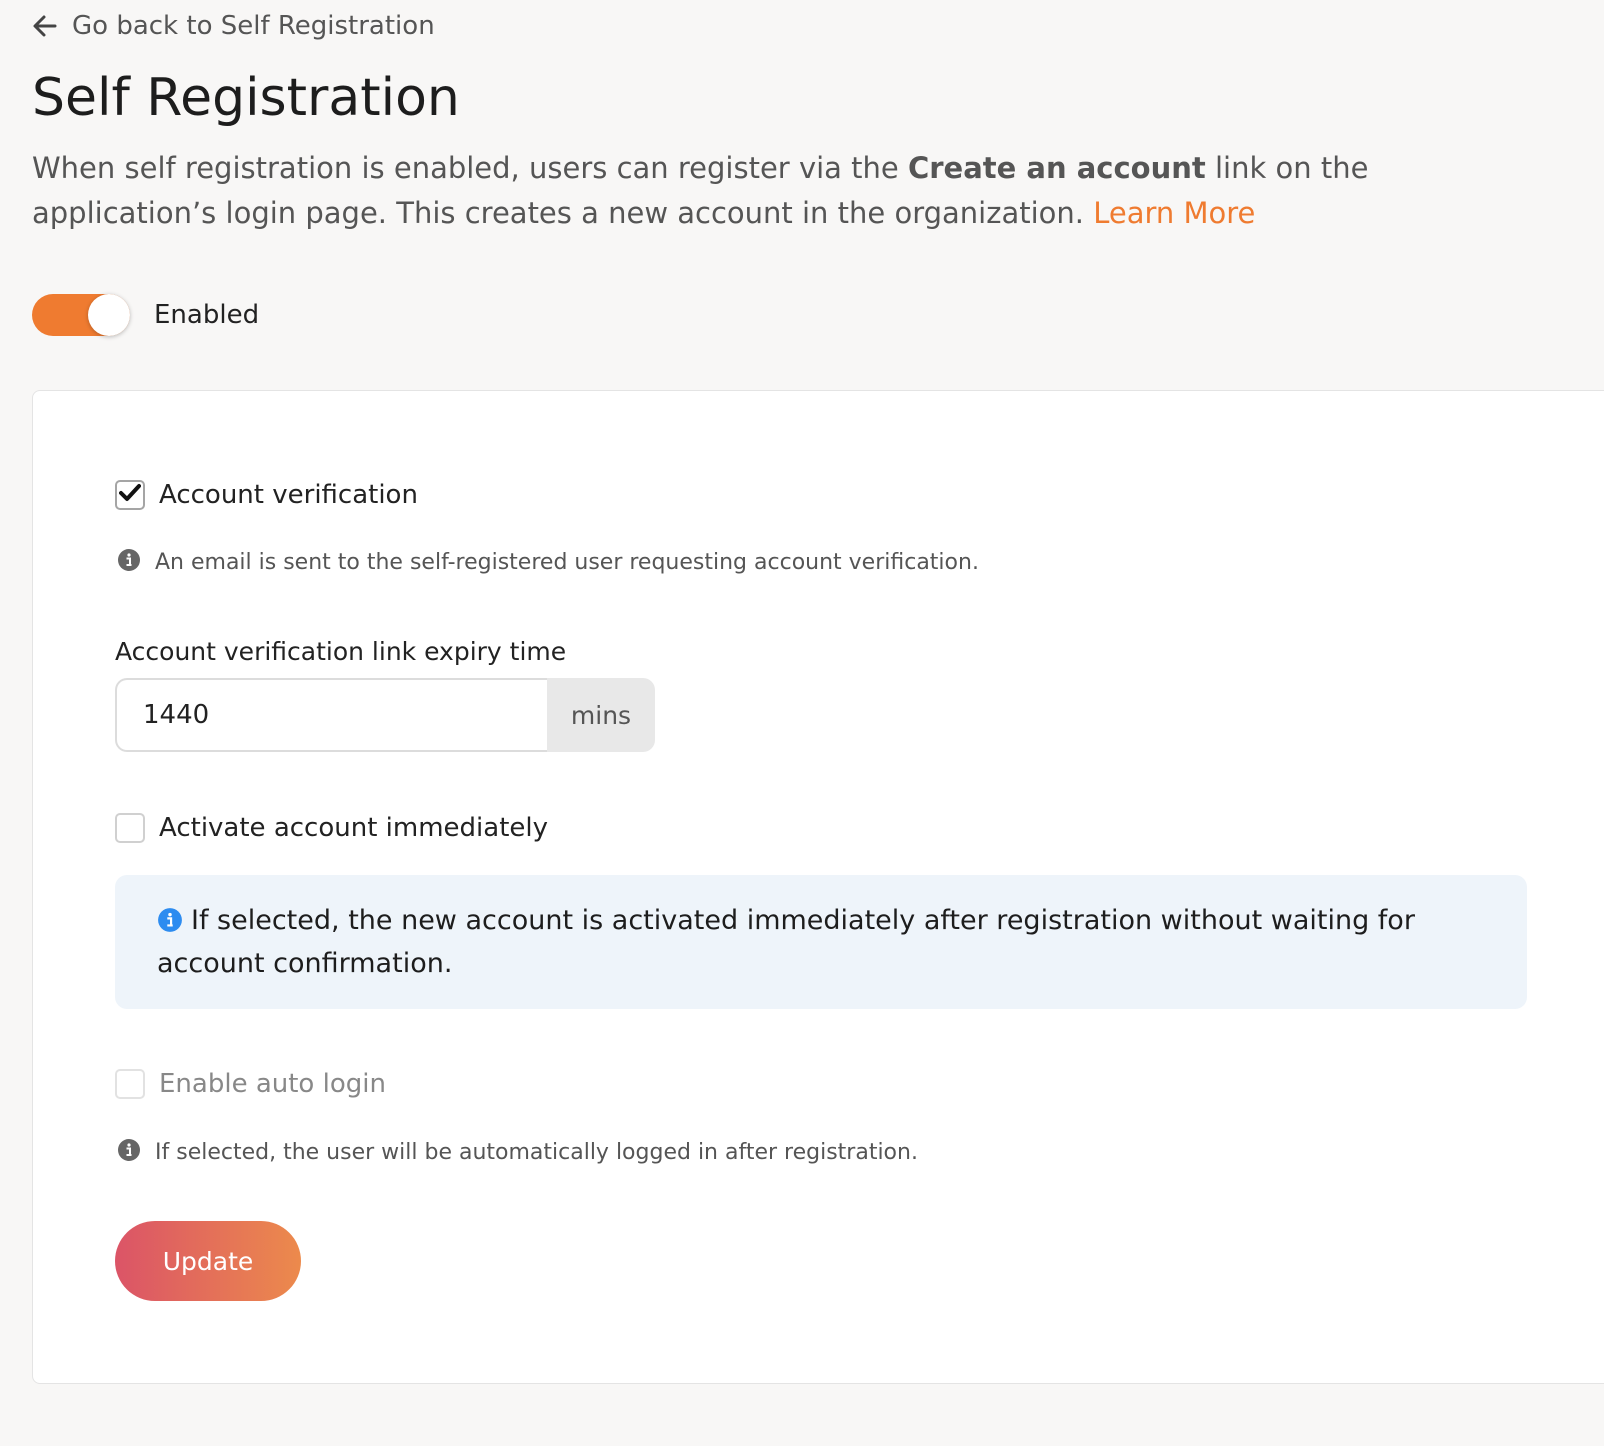 The height and width of the screenshot is (1446, 1604). I want to click on expiry-time-label: Account verification link expiry time, so click(341, 651).